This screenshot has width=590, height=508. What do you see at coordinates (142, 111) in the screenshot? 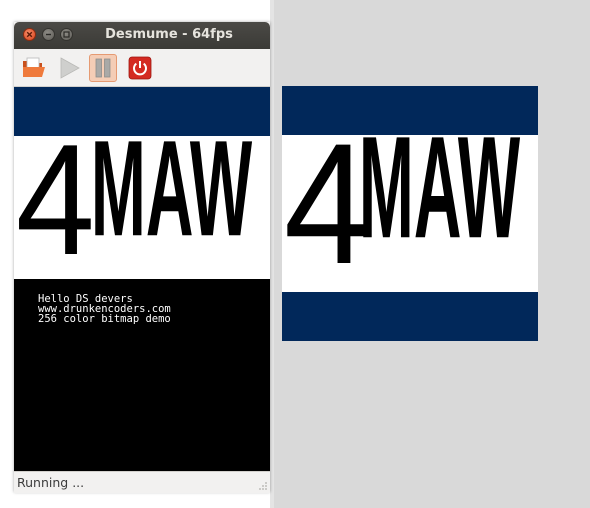
I see `top-band` at bounding box center [142, 111].